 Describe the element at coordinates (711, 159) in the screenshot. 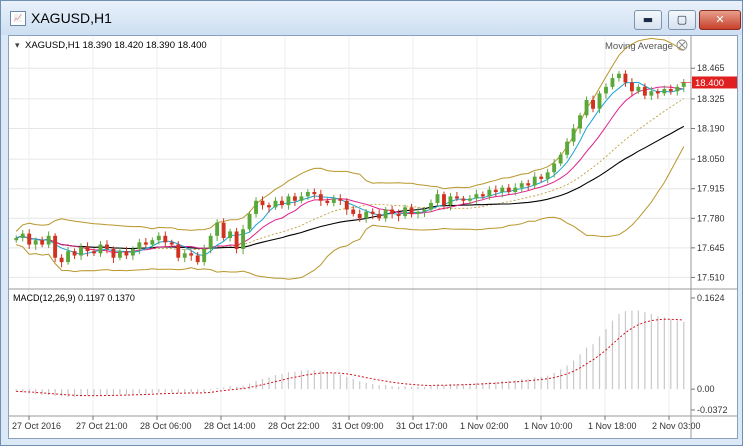

I see `price-tick-label: 18.050` at that location.